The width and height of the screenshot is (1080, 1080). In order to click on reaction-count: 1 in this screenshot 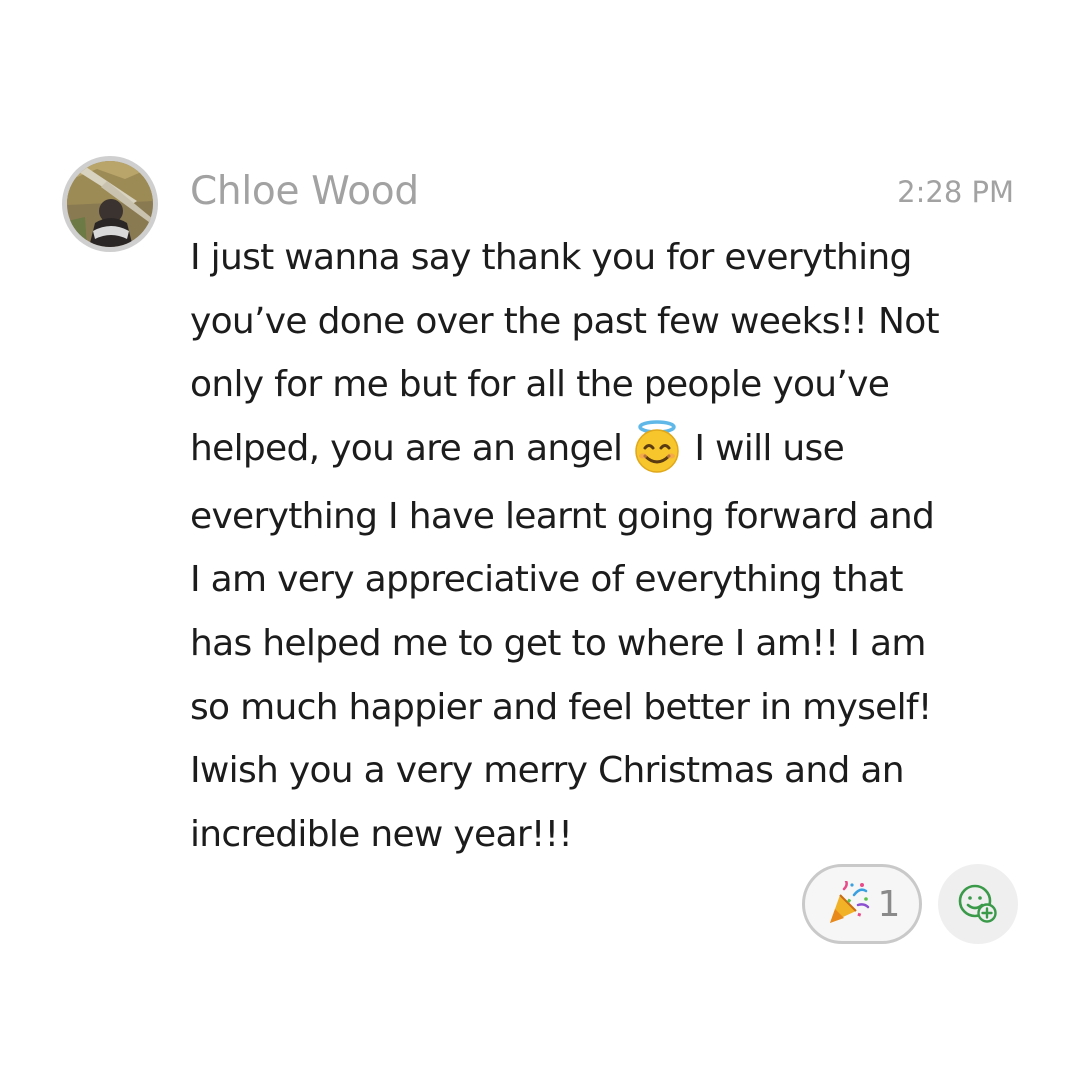, I will do `click(889, 904)`.